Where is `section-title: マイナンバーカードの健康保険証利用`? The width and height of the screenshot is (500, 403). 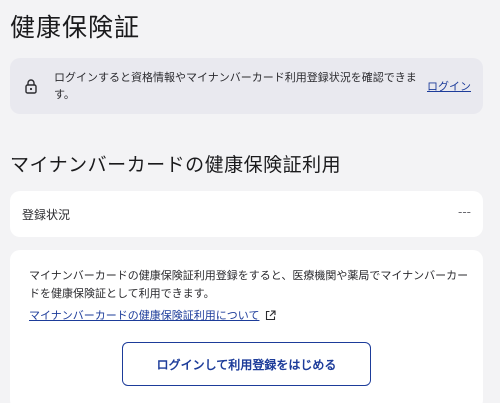
section-title: マイナンバーカードの健康保険証利用 is located at coordinates (176, 165).